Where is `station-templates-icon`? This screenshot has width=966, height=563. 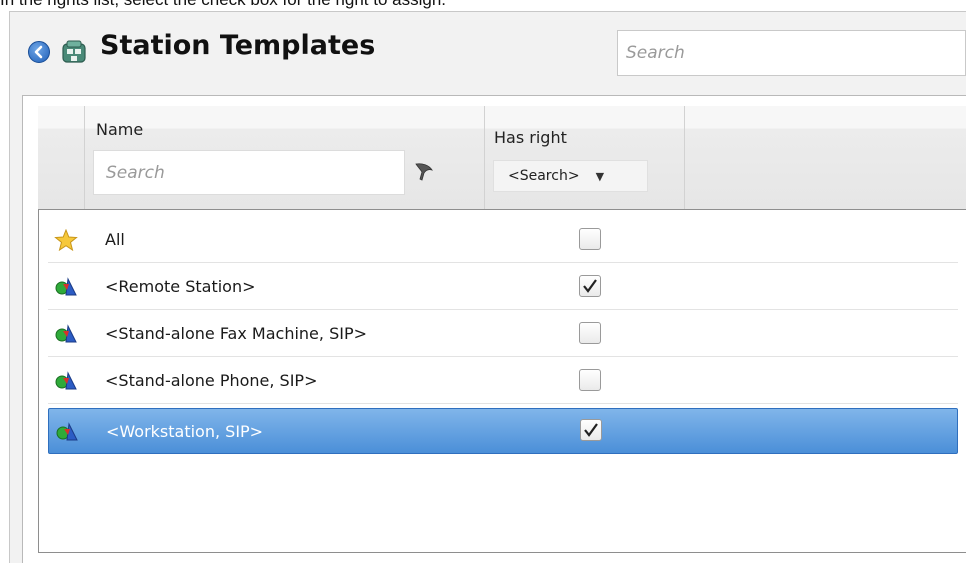 station-templates-icon is located at coordinates (74, 51).